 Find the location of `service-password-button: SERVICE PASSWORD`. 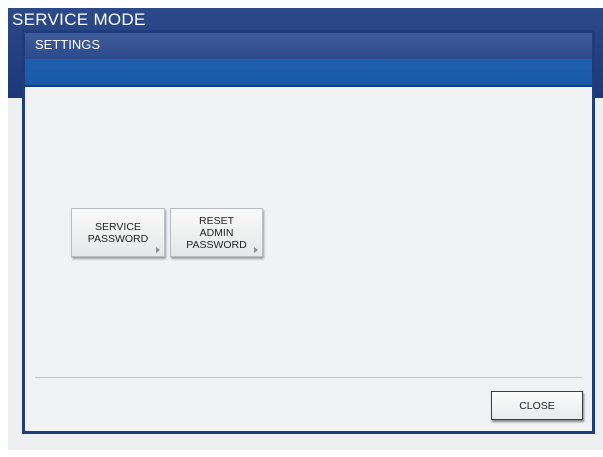

service-password-button: SERVICE PASSWORD is located at coordinates (118, 232).